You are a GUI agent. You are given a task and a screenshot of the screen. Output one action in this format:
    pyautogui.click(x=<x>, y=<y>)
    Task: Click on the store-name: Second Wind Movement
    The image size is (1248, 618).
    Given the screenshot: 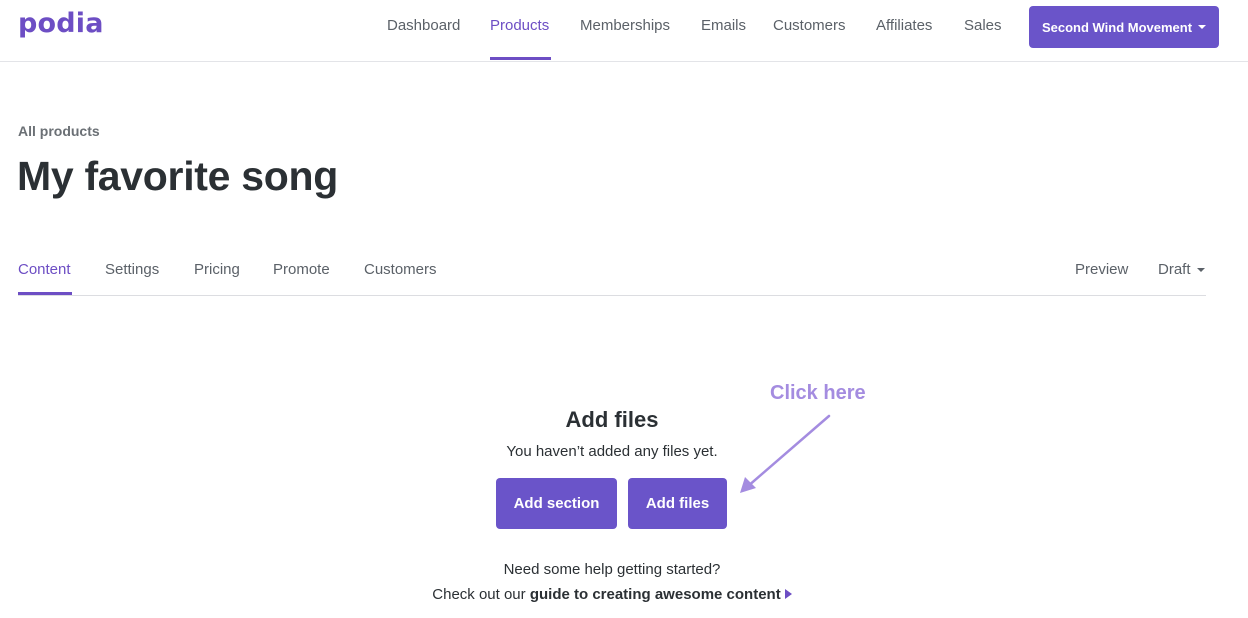 What is the action you would take?
    pyautogui.click(x=1117, y=27)
    